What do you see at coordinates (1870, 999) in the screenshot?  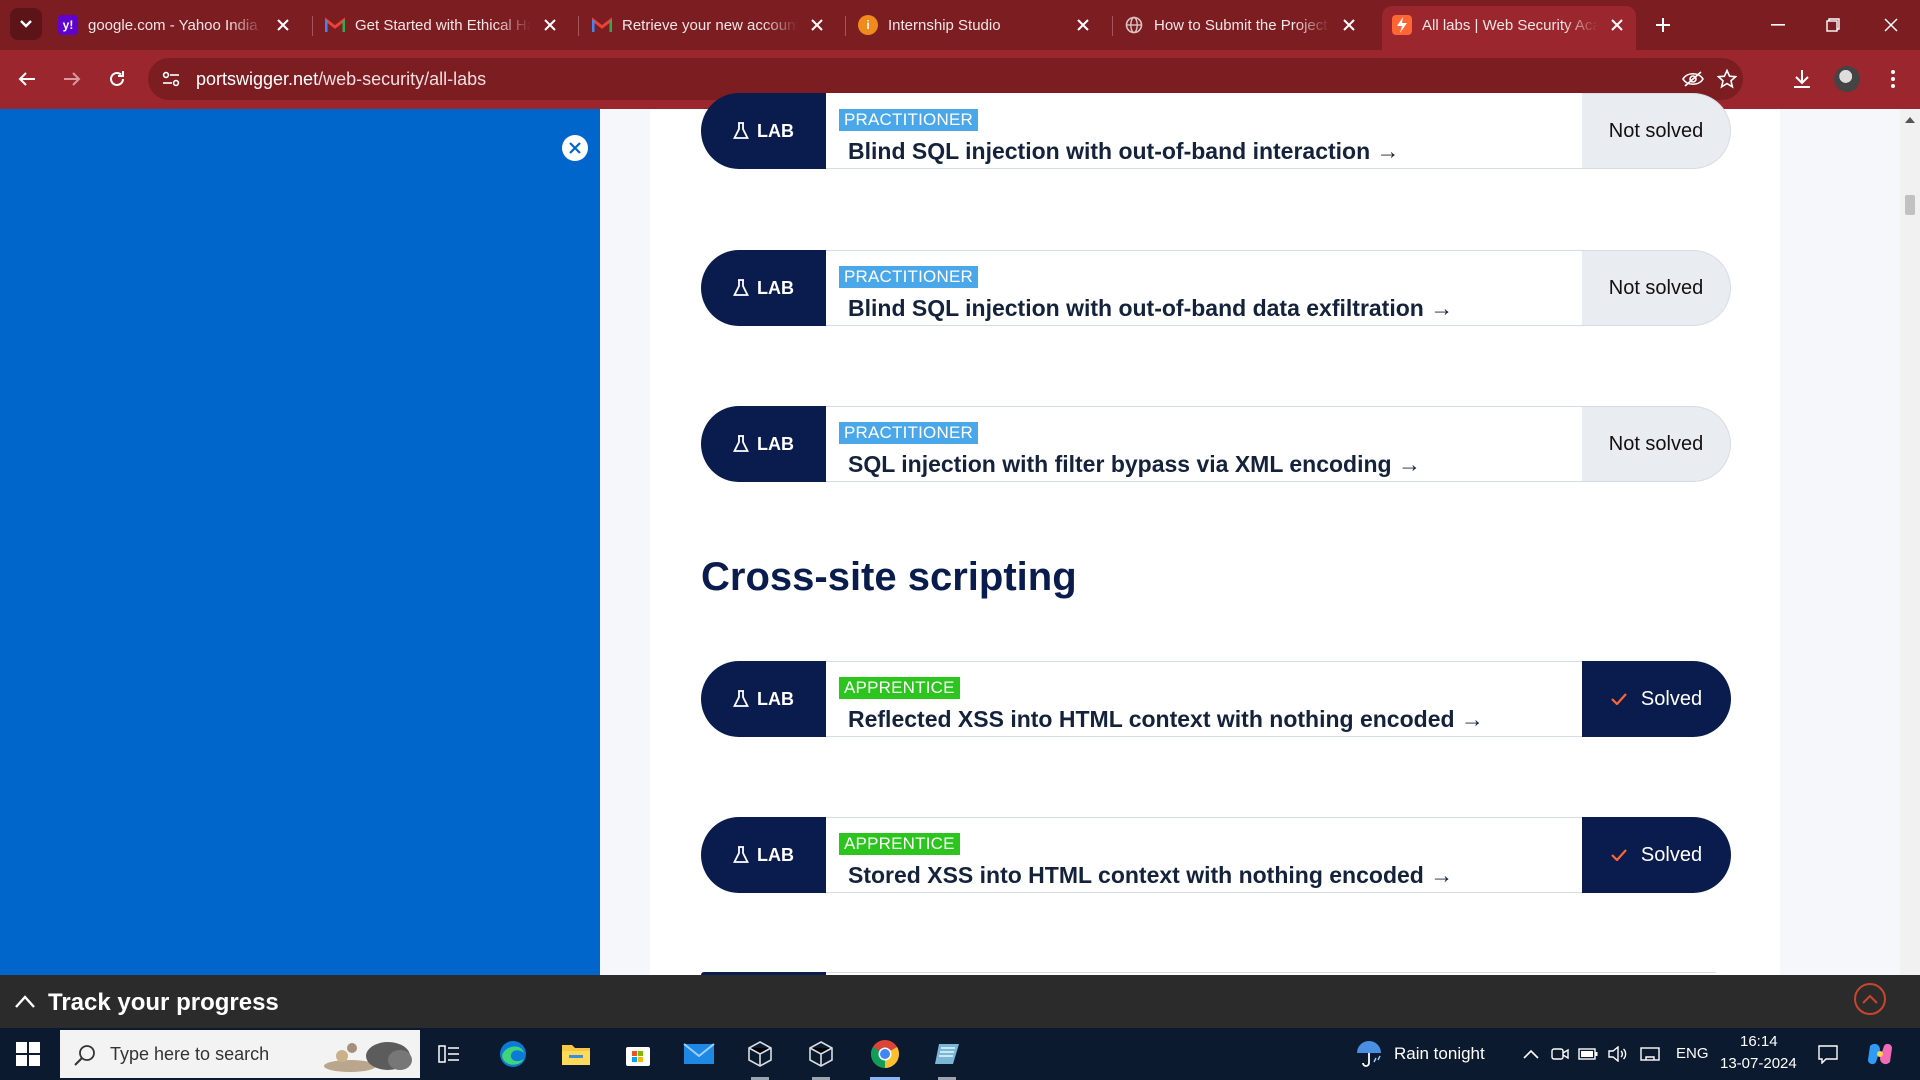 I see `back-to-top-button` at bounding box center [1870, 999].